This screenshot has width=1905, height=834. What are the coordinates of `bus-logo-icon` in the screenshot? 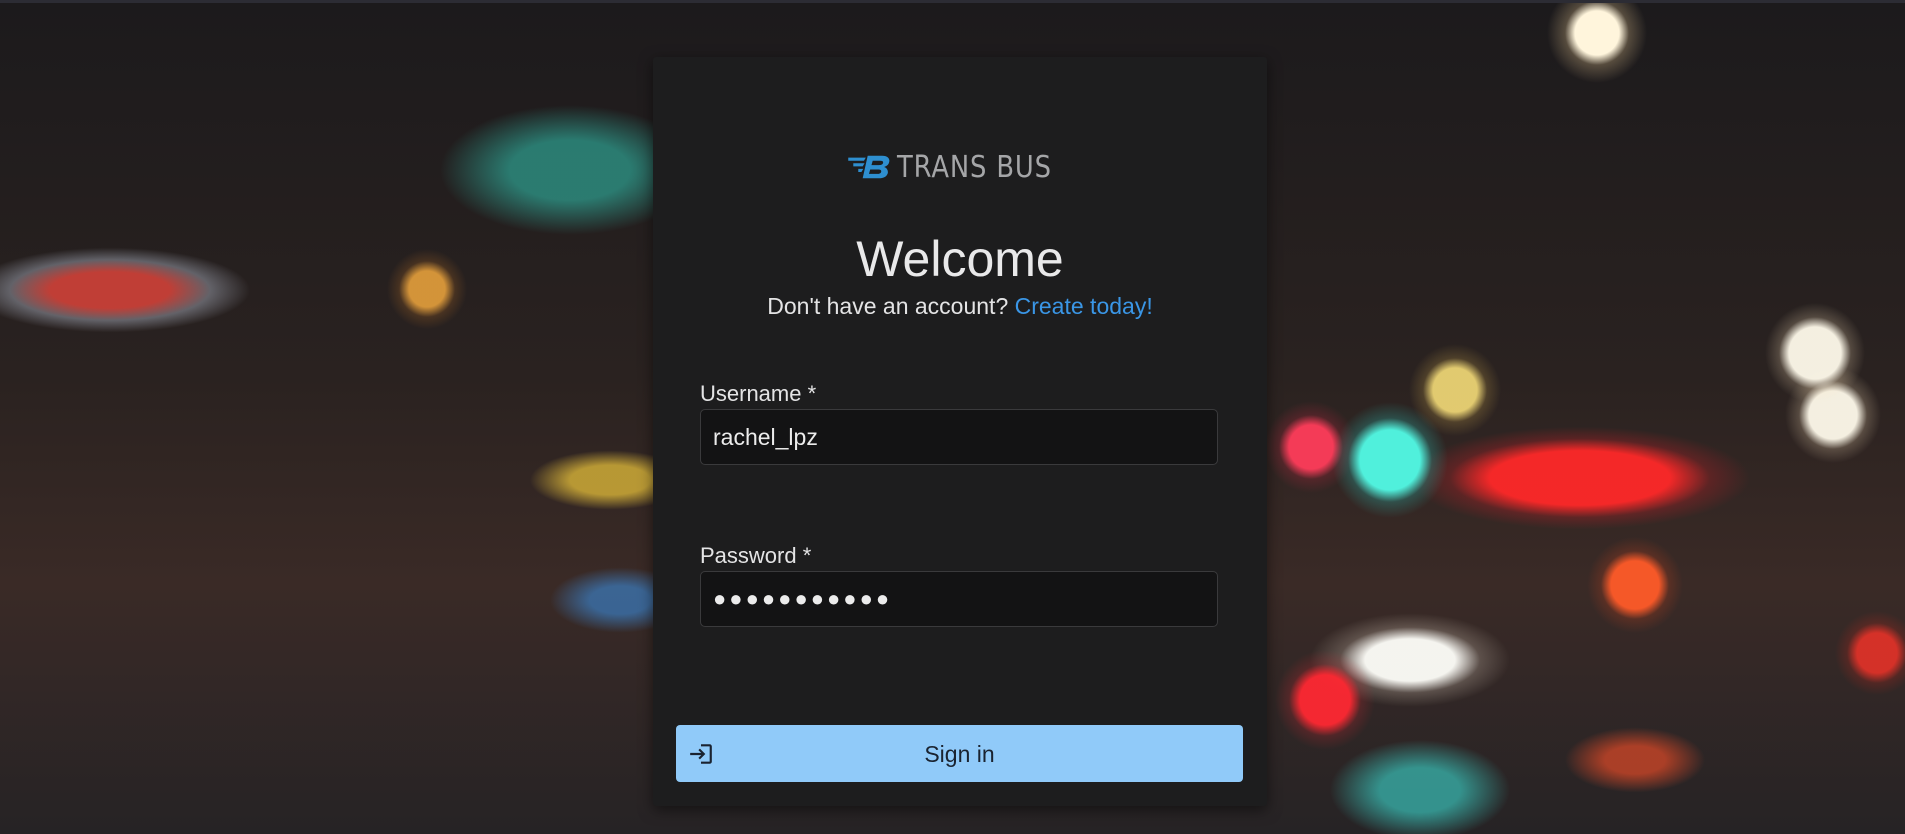 It's located at (869, 167).